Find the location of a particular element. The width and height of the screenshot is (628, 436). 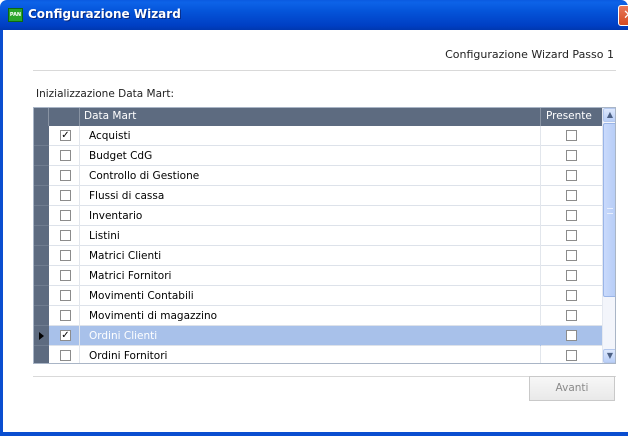

table-row: Flussi di cassa is located at coordinates (318, 196).